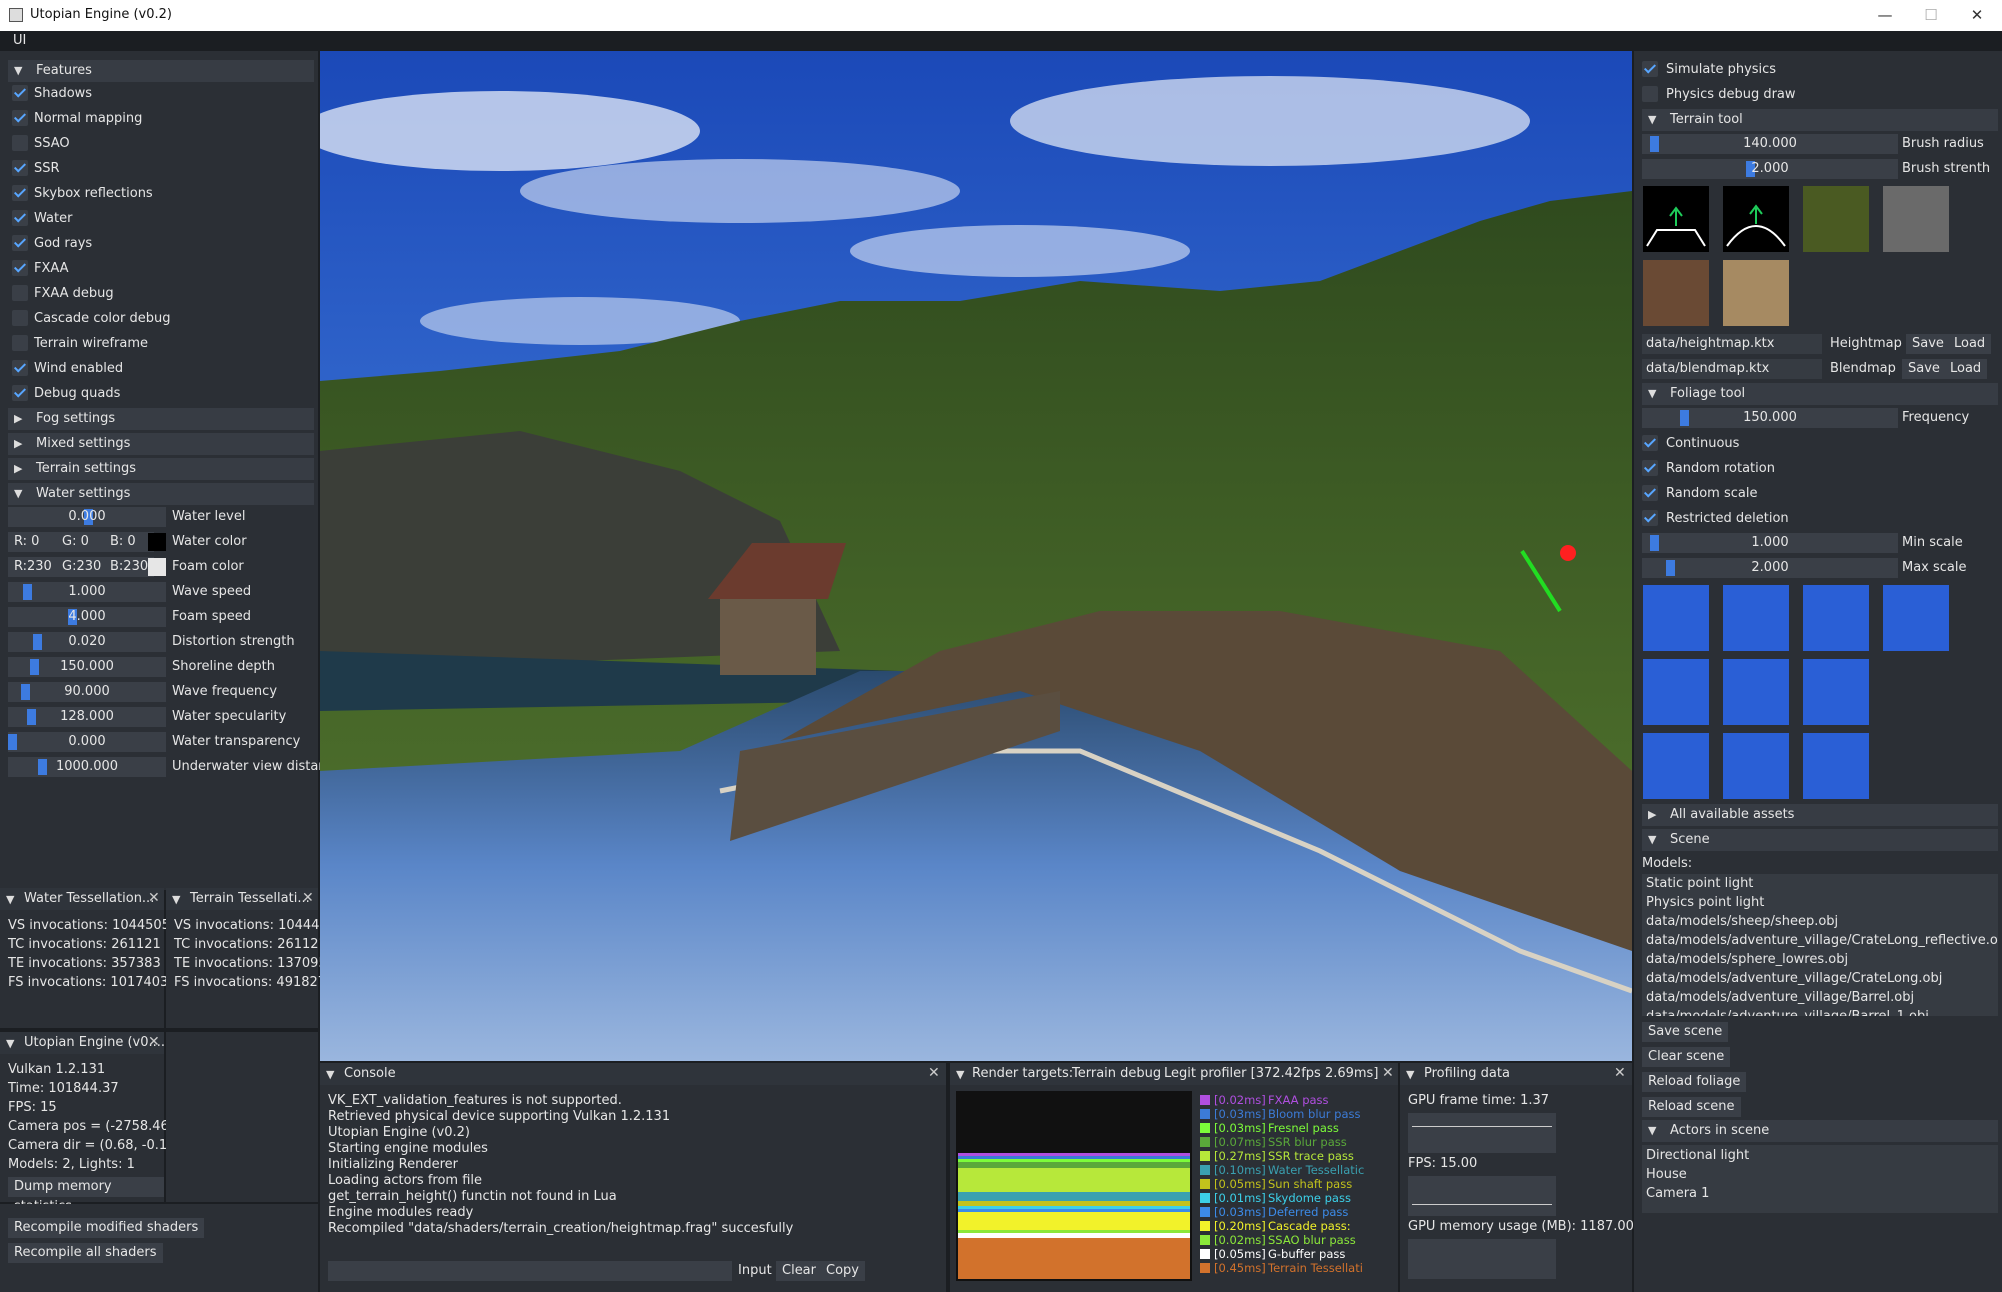  What do you see at coordinates (87, 742) in the screenshot?
I see `water-setting-slider: 0.000` at bounding box center [87, 742].